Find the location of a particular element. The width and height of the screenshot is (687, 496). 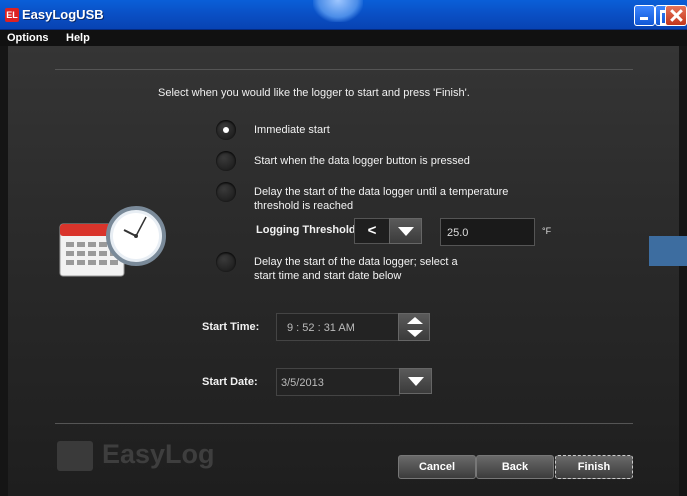

side-accent is located at coordinates (668, 251).